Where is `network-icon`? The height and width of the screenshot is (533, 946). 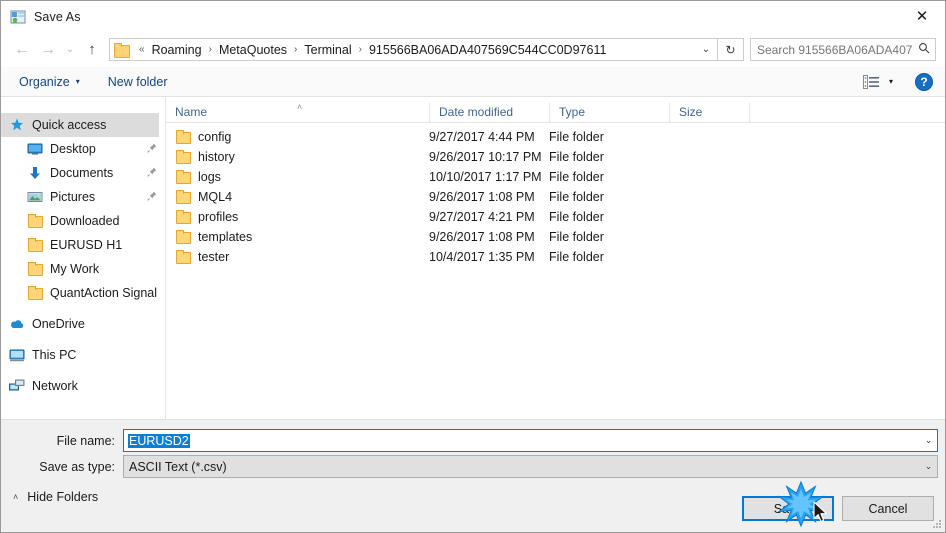
network-icon is located at coordinates (17, 386).